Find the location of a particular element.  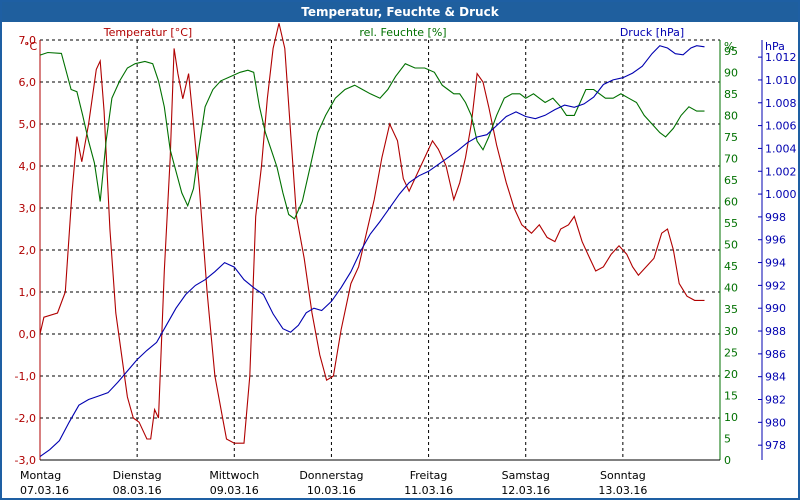

press-axis-title: Druck [hPa] is located at coordinates (652, 32).